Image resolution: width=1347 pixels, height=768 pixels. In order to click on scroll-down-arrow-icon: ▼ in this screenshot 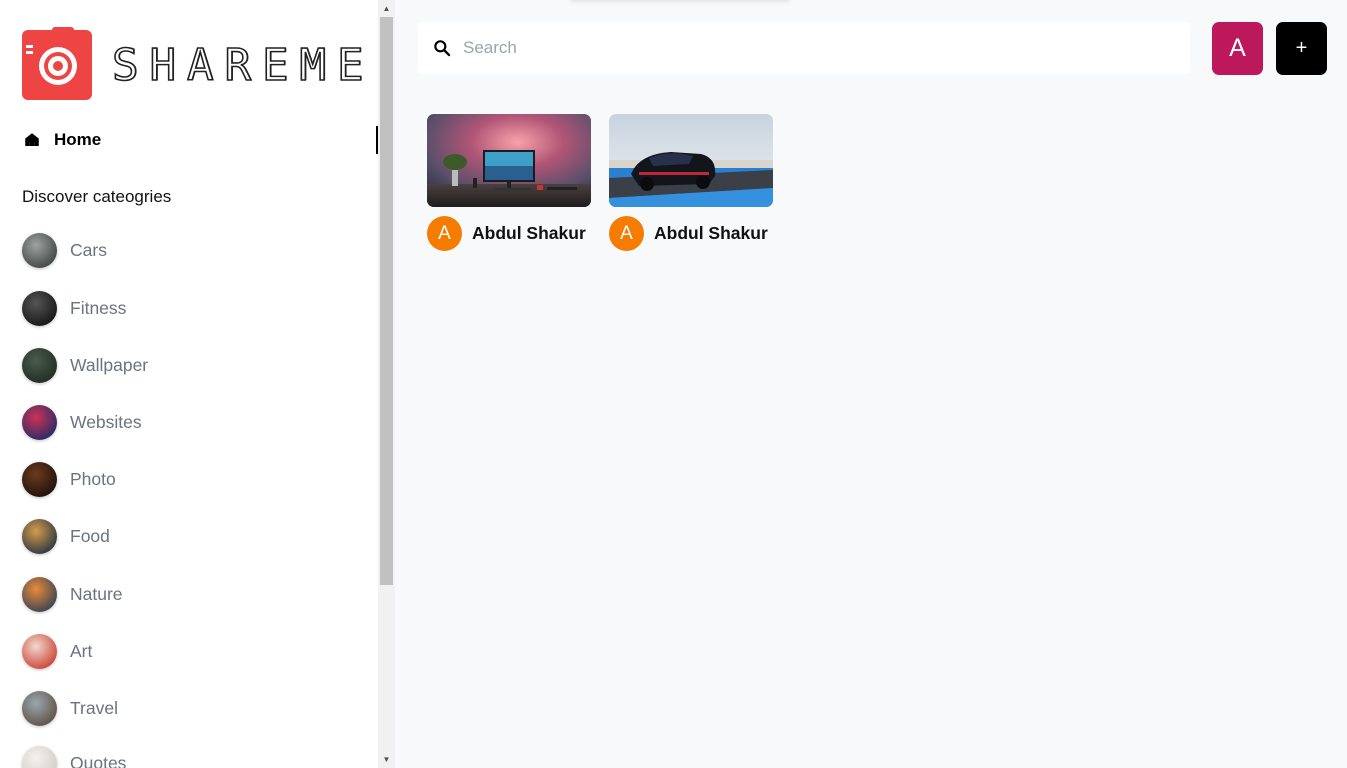, I will do `click(386, 759)`.